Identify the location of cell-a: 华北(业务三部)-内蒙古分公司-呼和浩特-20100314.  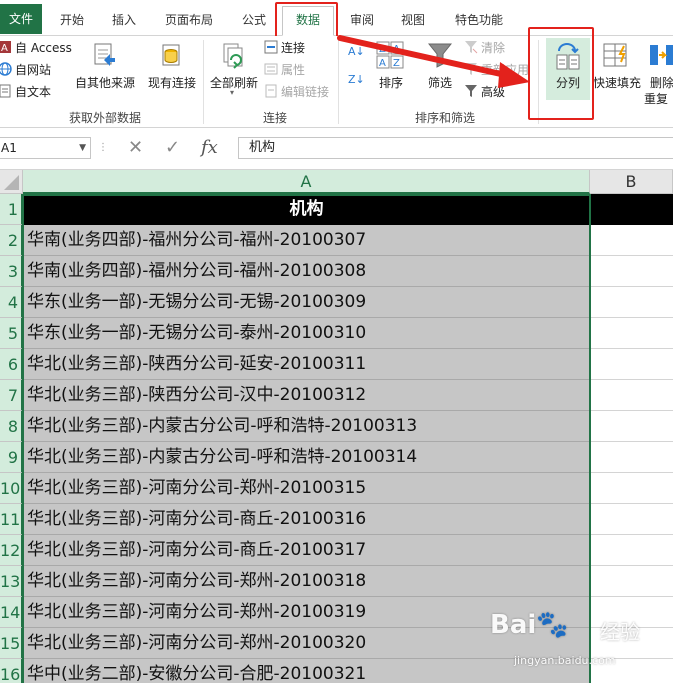
(306, 457).